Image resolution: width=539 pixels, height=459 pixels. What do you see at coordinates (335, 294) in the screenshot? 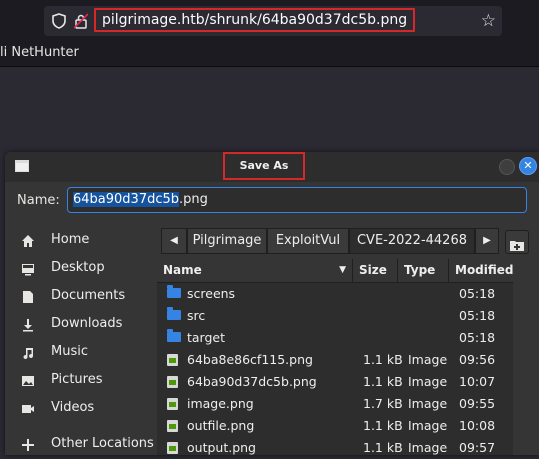
I see `file-row: screens 05:18` at bounding box center [335, 294].